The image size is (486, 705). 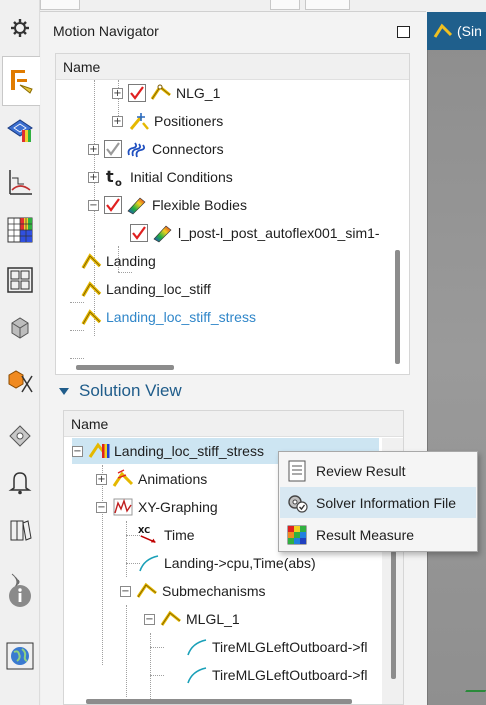 What do you see at coordinates (21, 81) in the screenshot?
I see `motion-navigator-icon` at bounding box center [21, 81].